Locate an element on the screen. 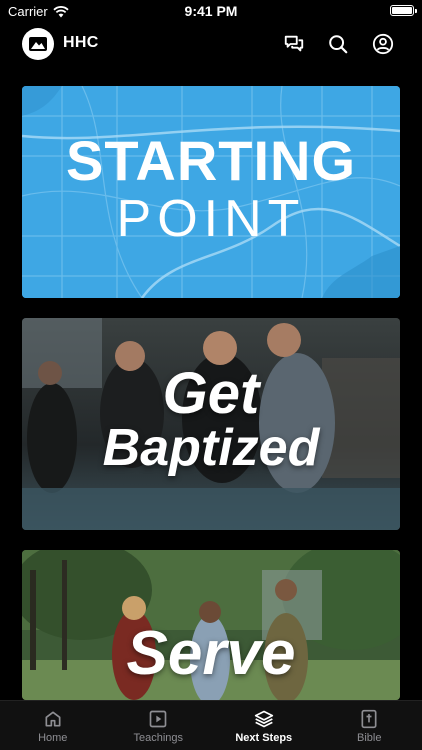  home-icon is located at coordinates (53, 719).